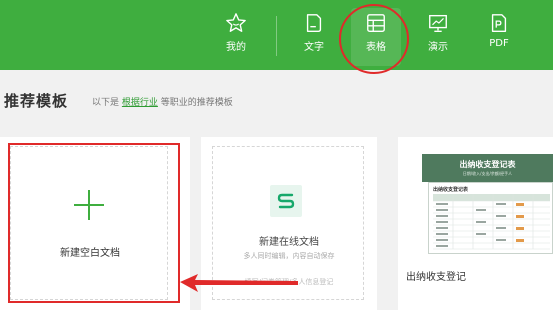 The width and height of the screenshot is (553, 310). I want to click on subtitle-text-after: 等职业的推荐模板, so click(196, 103).